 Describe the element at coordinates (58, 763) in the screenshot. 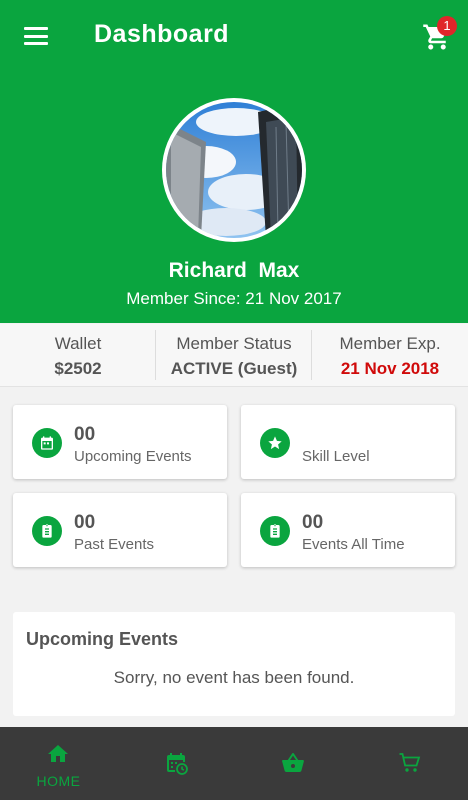

I see `nav-home: HOME` at that location.